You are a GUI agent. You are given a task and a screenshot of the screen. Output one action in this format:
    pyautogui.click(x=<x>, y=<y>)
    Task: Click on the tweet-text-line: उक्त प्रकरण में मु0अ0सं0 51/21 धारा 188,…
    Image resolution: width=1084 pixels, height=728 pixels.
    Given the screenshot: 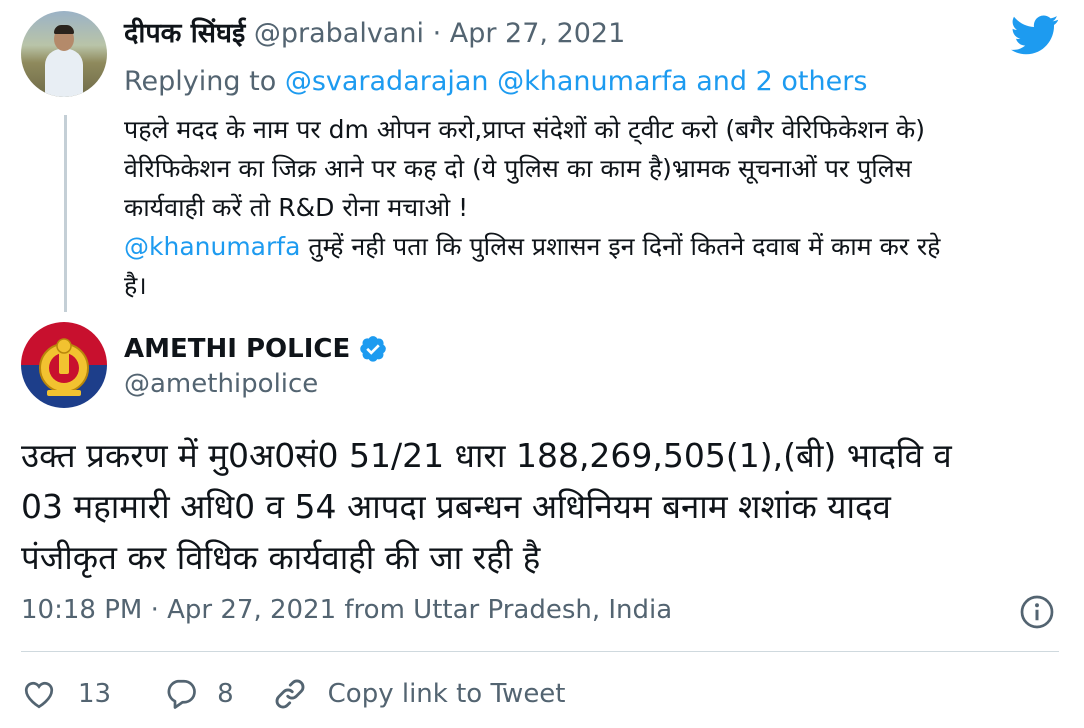 What is the action you would take?
    pyautogui.click(x=486, y=455)
    